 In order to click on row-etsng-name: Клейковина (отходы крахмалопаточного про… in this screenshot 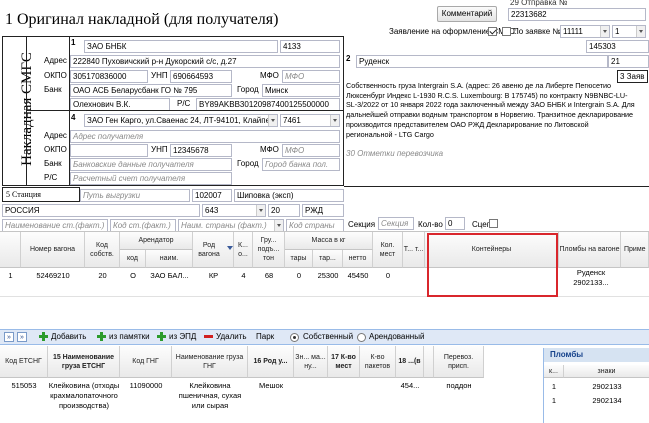, I will do `click(84, 395)`.